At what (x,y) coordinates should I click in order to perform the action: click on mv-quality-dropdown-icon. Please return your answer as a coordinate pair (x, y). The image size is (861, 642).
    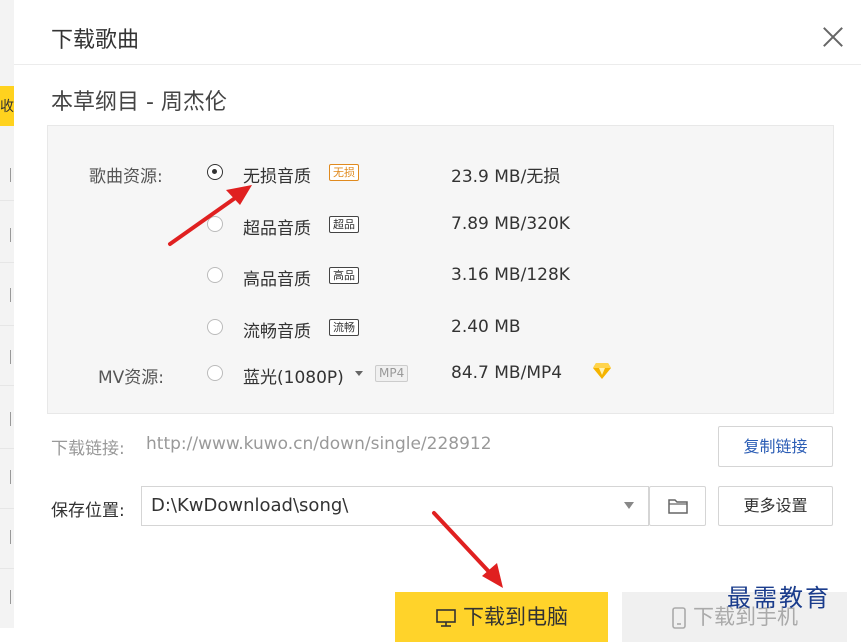
    Looking at the image, I should click on (359, 373).